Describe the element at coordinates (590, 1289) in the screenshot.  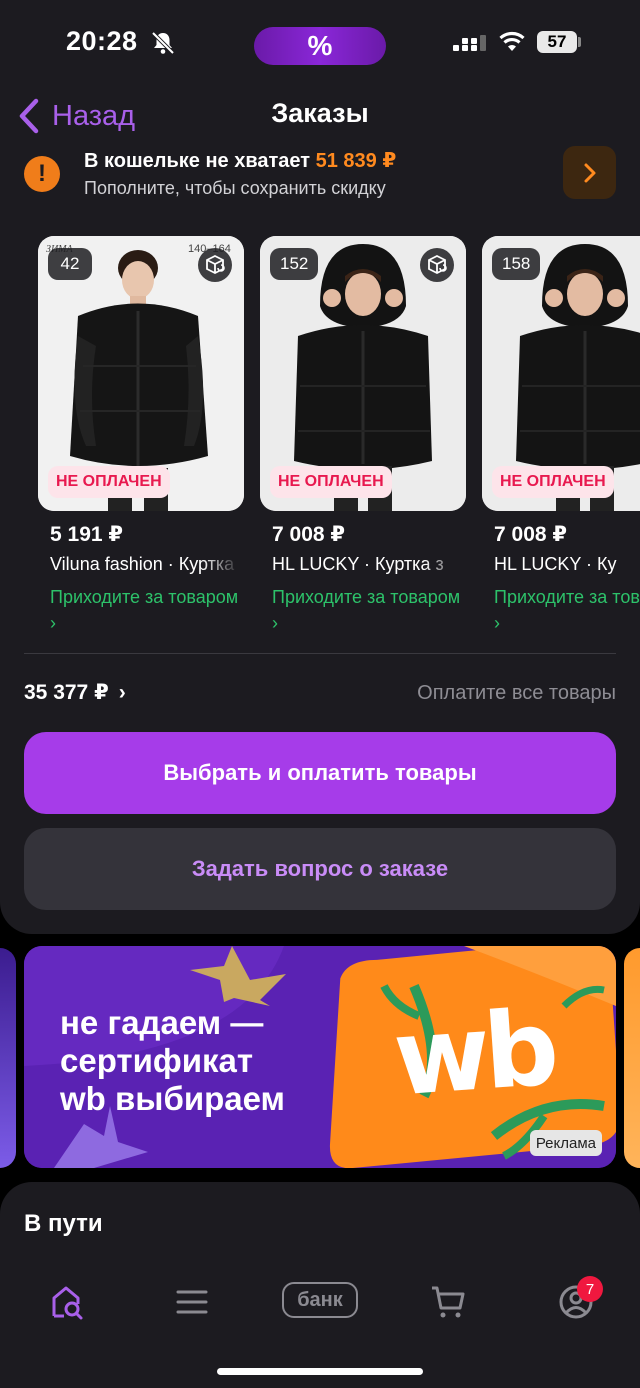
I see `profile-notification-badge: 7` at that location.